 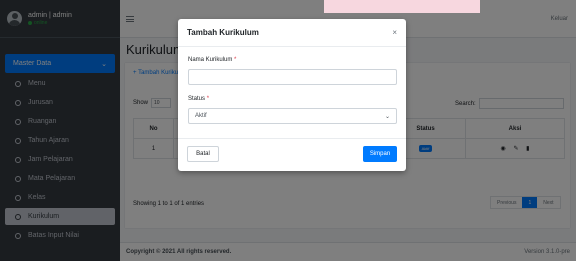 What do you see at coordinates (394, 32) in the screenshot?
I see `close-icon: ×` at bounding box center [394, 32].